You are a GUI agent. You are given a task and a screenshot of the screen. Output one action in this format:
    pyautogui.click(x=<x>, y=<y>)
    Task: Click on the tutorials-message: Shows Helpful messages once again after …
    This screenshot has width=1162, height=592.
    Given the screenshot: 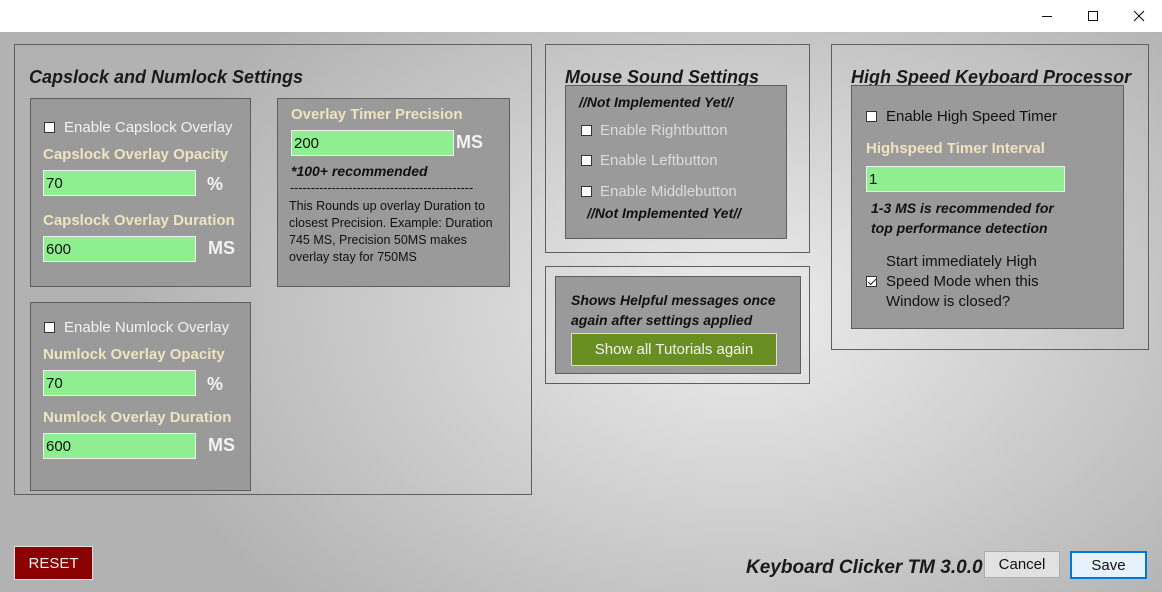 What is the action you would take?
    pyautogui.click(x=673, y=310)
    